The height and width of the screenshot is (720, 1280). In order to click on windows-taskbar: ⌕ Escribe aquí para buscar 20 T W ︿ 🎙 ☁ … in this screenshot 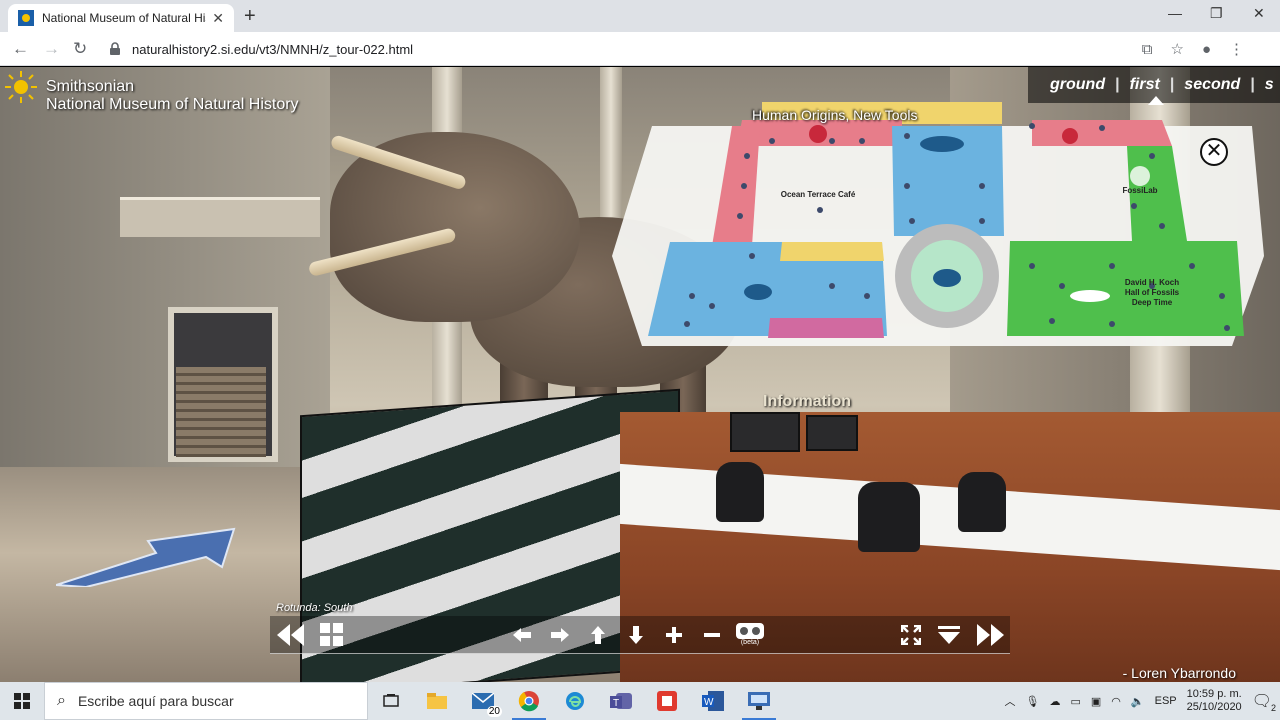, I will do `click(640, 701)`.